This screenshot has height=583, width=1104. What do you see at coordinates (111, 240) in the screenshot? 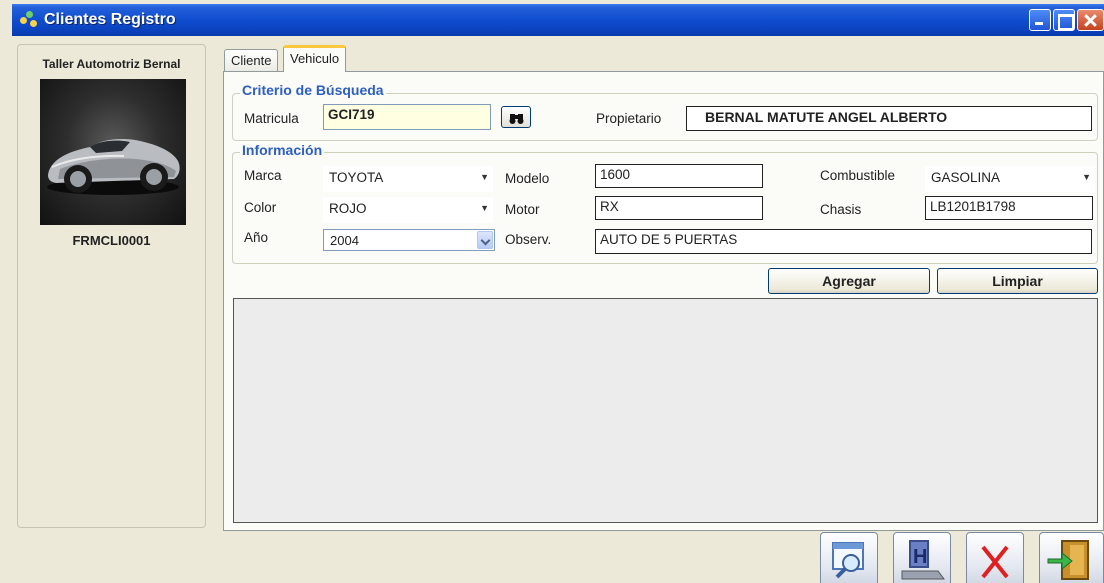
I see `form-code: FRMCLI0001` at bounding box center [111, 240].